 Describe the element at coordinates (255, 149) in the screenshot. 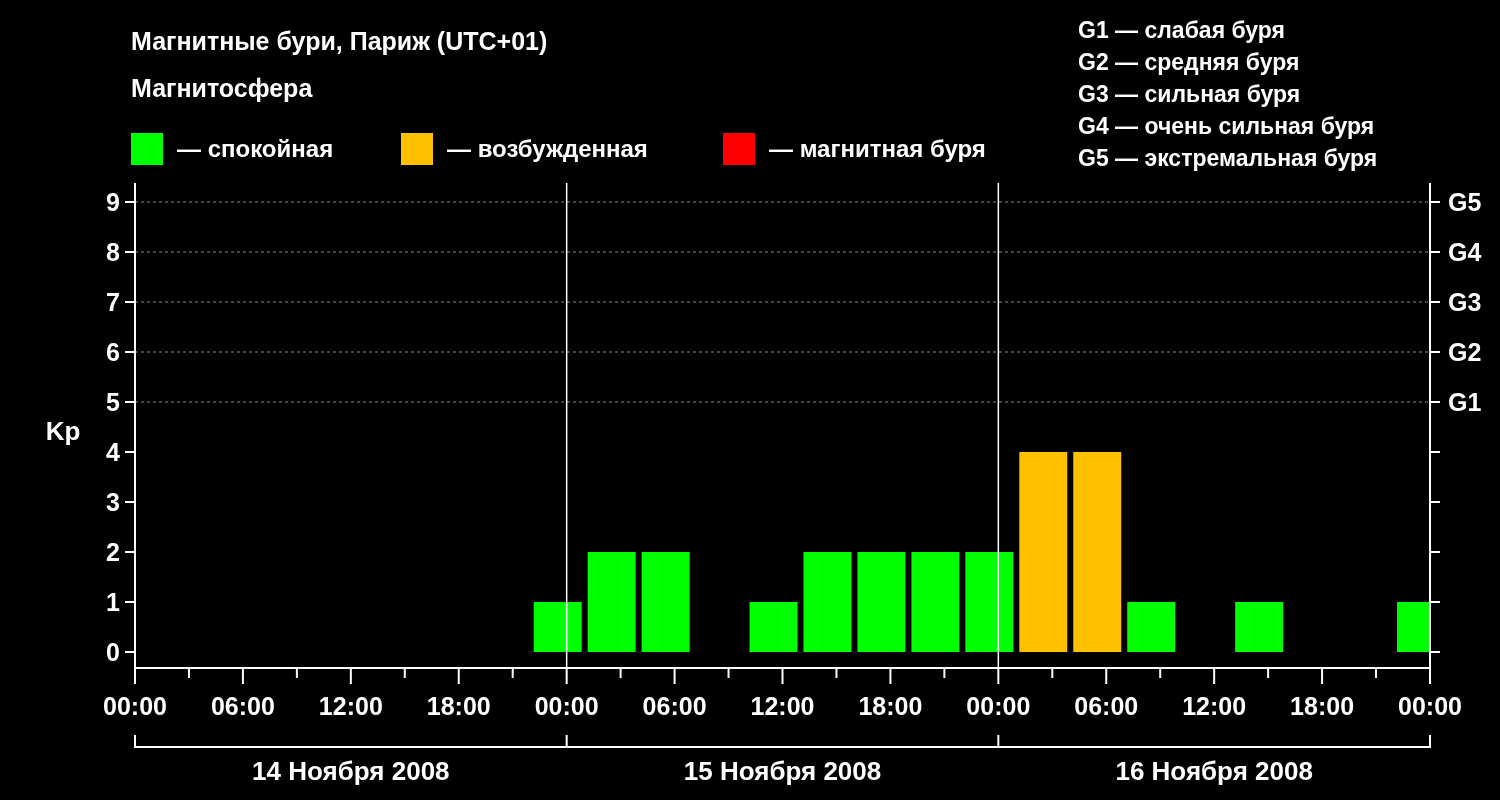

I see `legend-label: — спокойная` at that location.